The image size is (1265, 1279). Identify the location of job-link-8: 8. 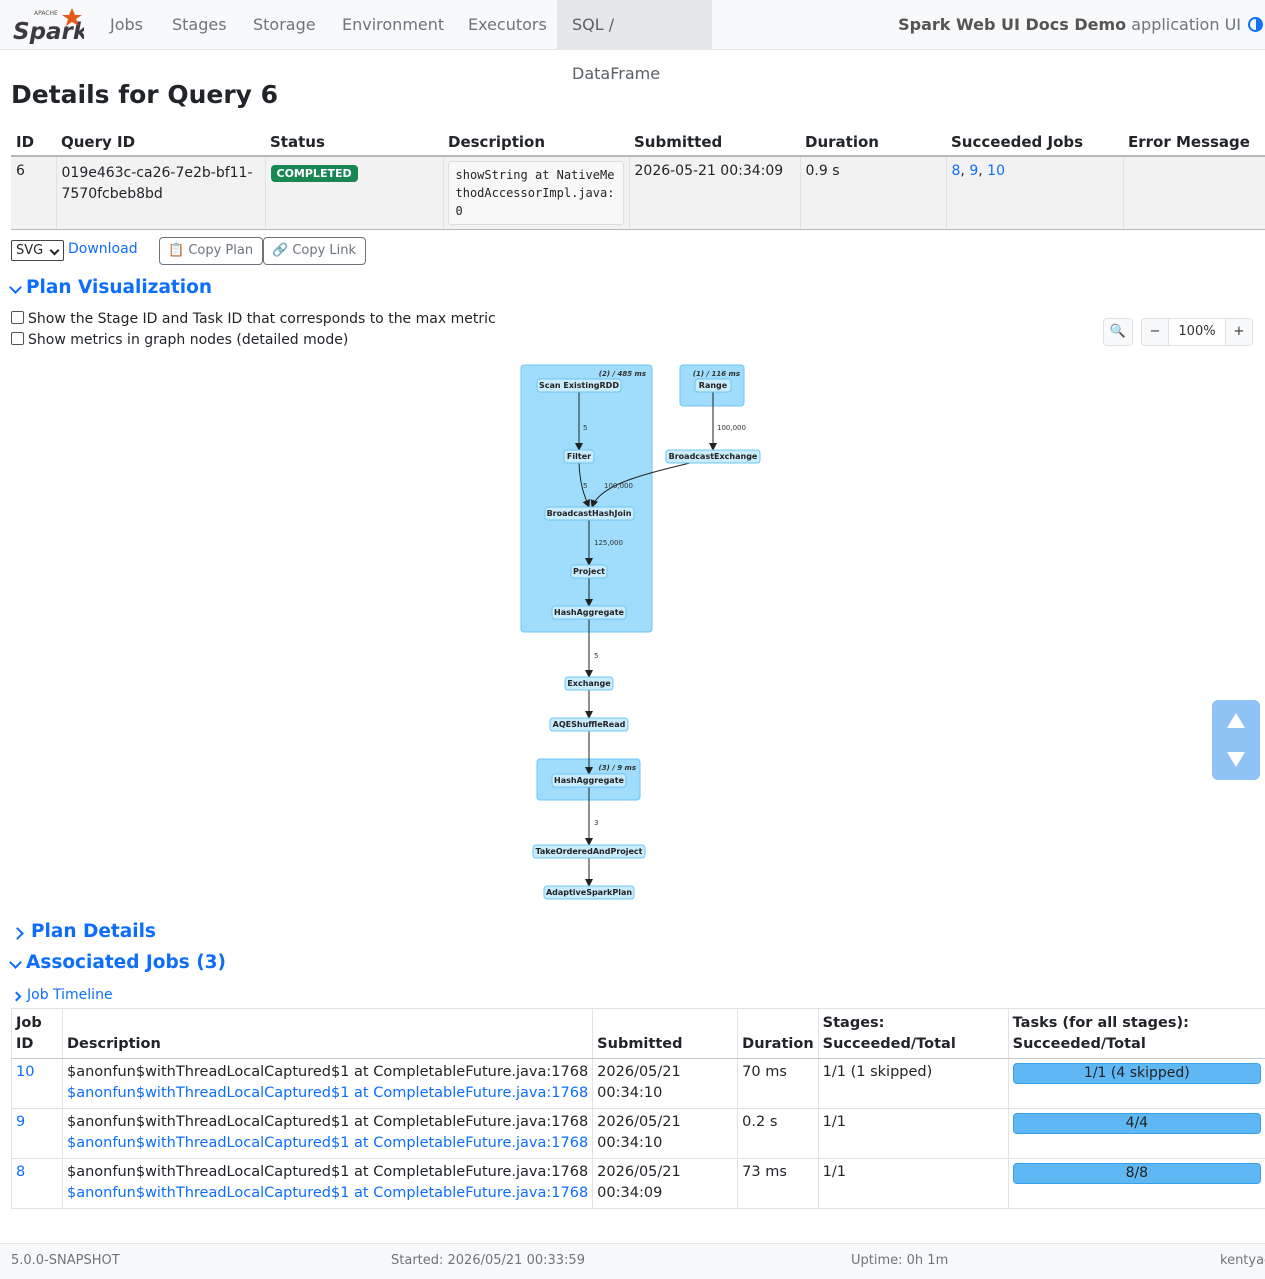
(956, 171).